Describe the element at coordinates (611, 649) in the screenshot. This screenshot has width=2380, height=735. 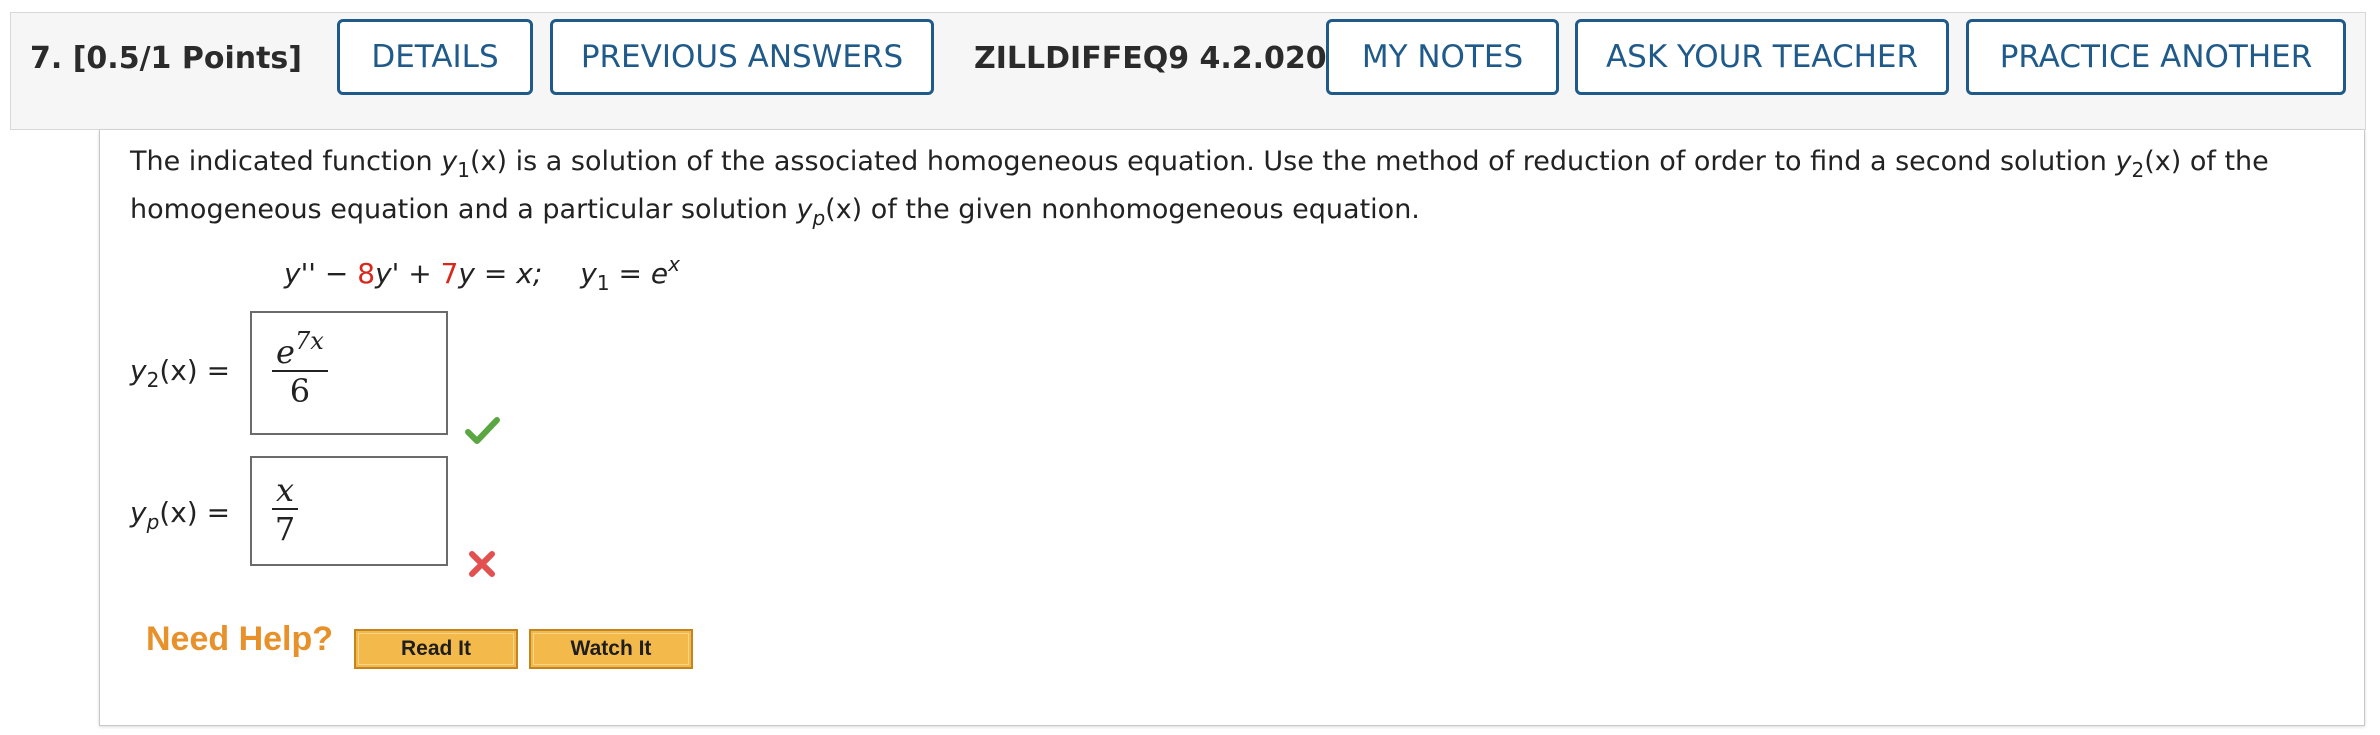
I see `watch-it-button: Watch It` at that location.